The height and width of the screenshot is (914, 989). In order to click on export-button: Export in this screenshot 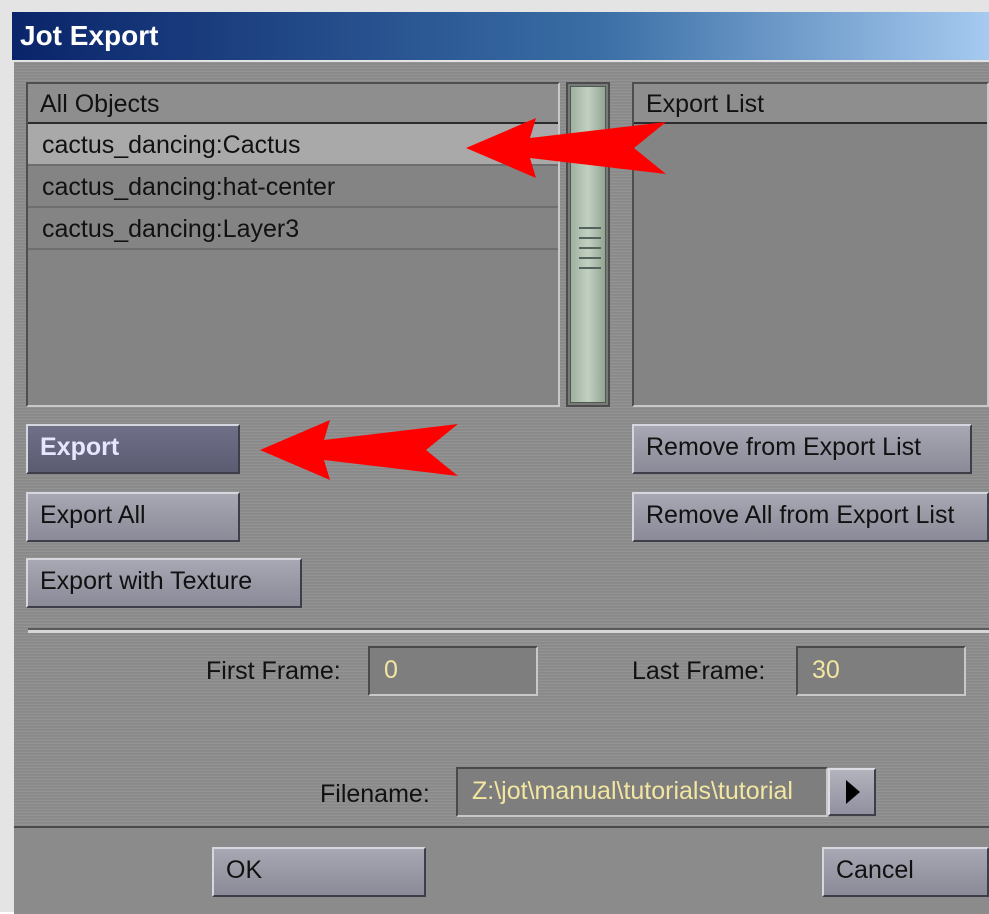, I will do `click(133, 449)`.